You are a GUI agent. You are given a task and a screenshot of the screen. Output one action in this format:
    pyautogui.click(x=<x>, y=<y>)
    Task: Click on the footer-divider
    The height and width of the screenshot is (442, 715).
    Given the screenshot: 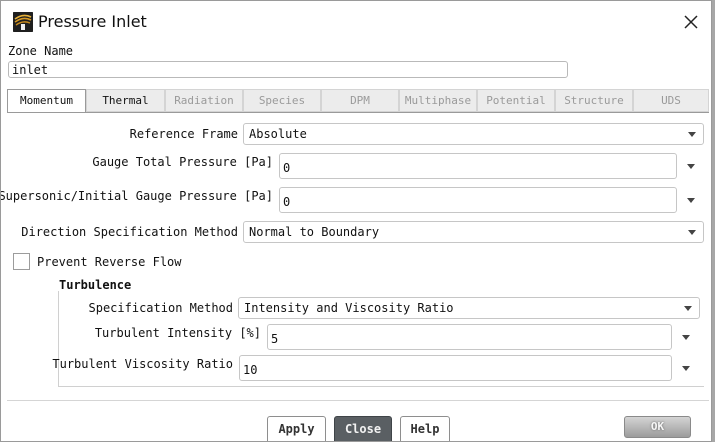 What is the action you would take?
    pyautogui.click(x=358, y=400)
    